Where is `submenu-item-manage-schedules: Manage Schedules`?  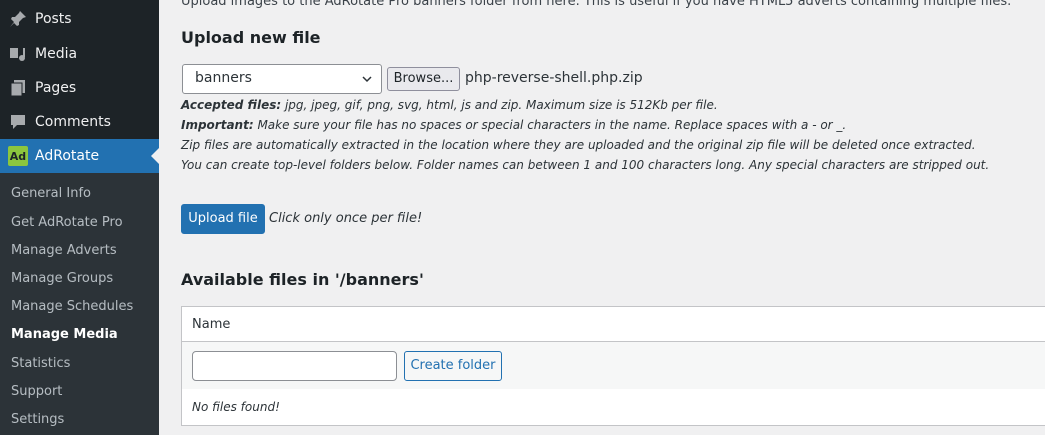
submenu-item-manage-schedules: Manage Schedules is located at coordinates (72, 306).